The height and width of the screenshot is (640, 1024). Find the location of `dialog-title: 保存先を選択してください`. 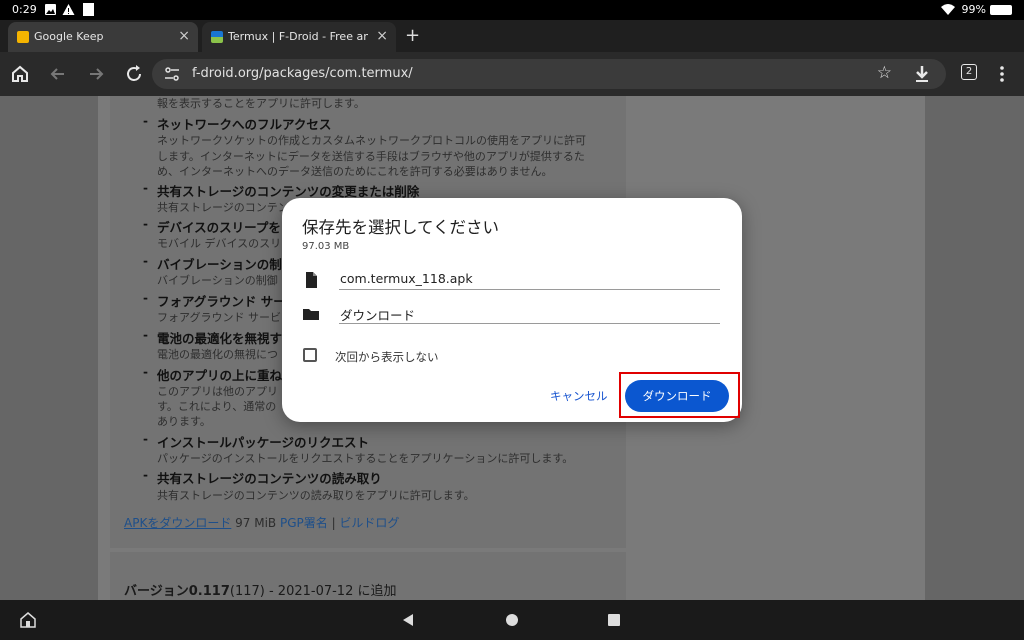

dialog-title: 保存先を選択してください is located at coordinates (401, 227).